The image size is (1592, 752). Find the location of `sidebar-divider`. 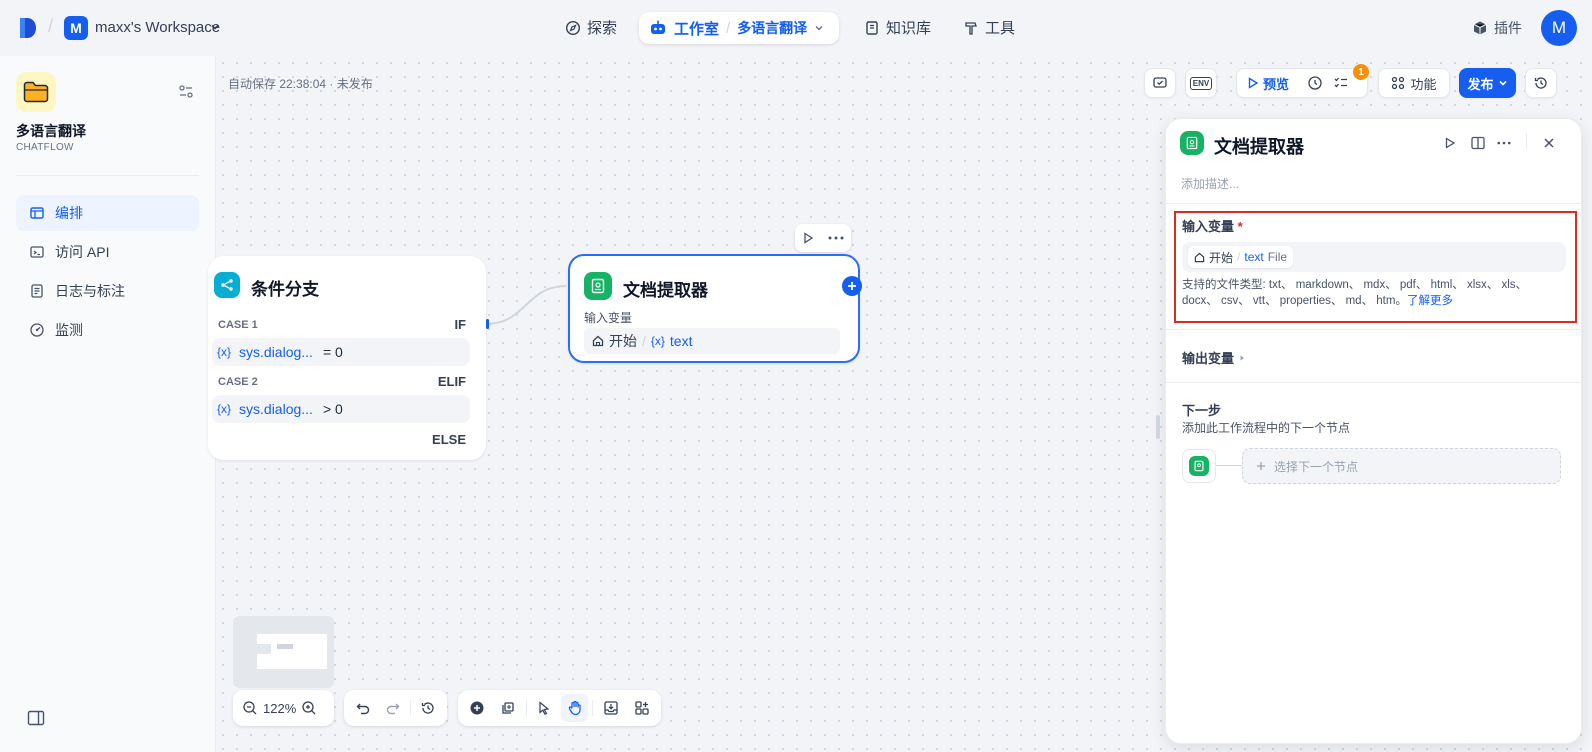

sidebar-divider is located at coordinates (107, 175).